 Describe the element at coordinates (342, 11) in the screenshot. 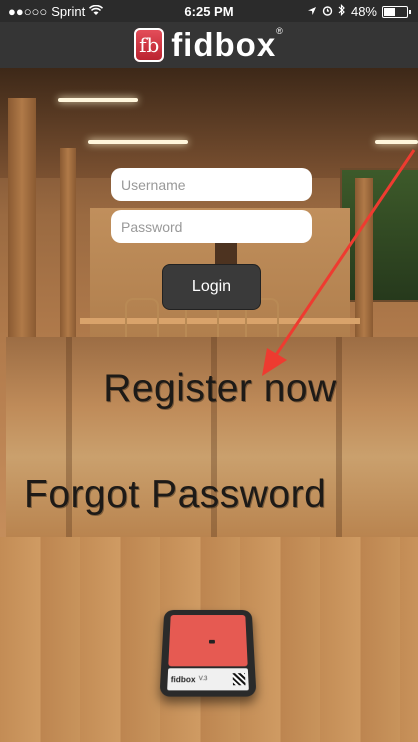

I see `bluetooth-icon` at that location.